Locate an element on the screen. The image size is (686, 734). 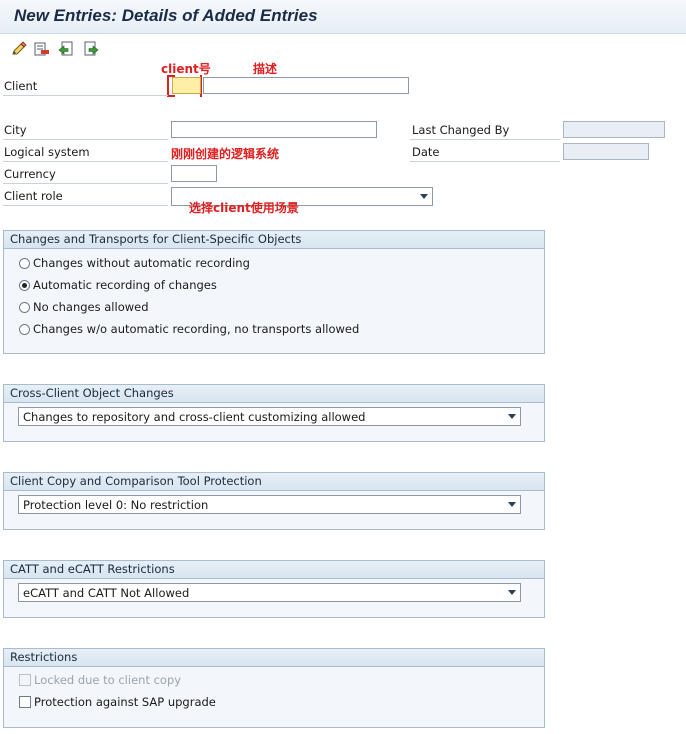
protection-checkbox-label: Protection against SAP upgrade is located at coordinates (125, 702).